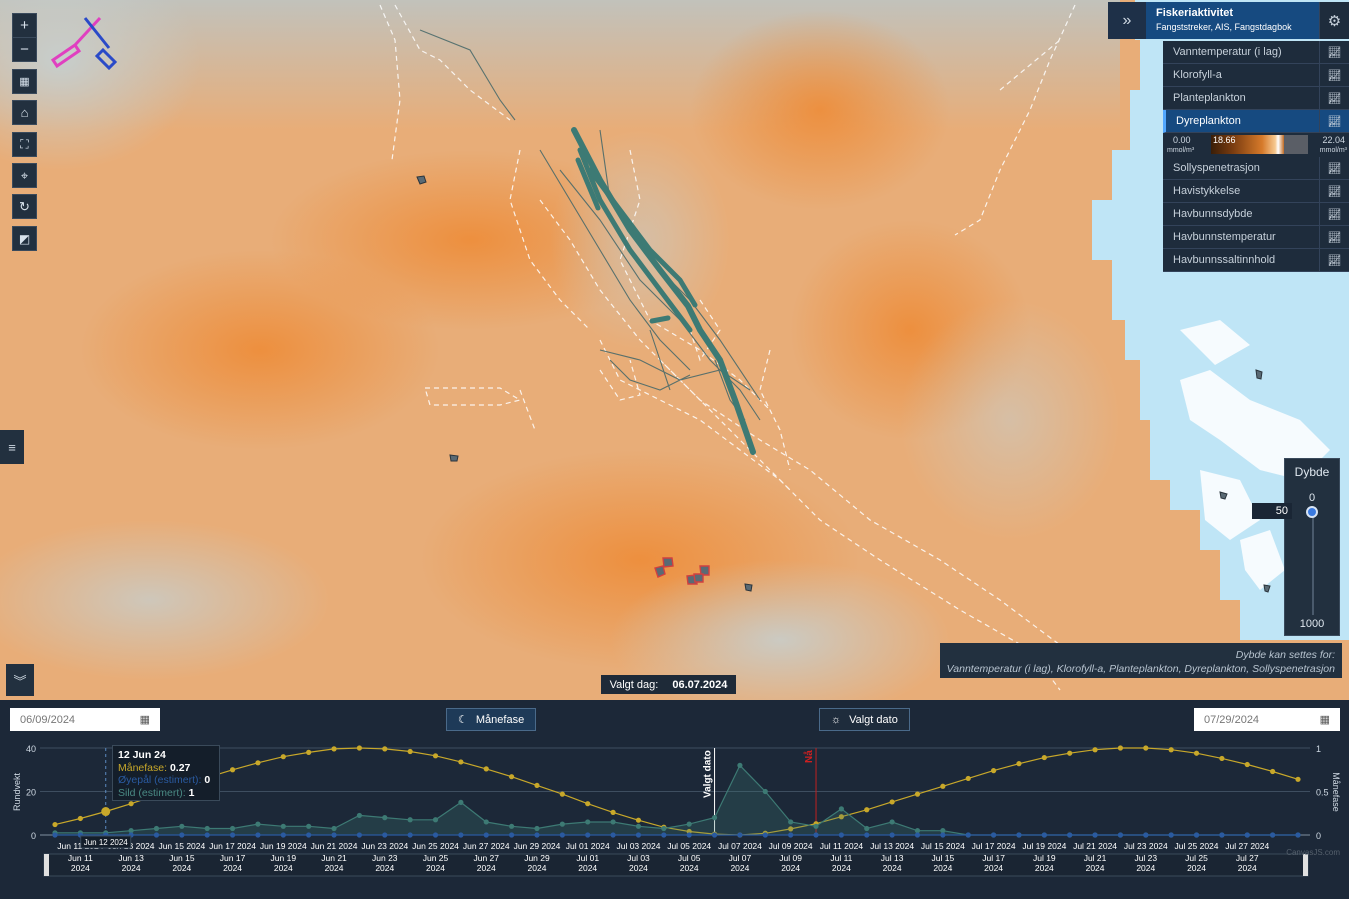 This screenshot has height=899, width=1349. Describe the element at coordinates (24, 238) in the screenshot. I see `draw-area-button: ◩` at that location.